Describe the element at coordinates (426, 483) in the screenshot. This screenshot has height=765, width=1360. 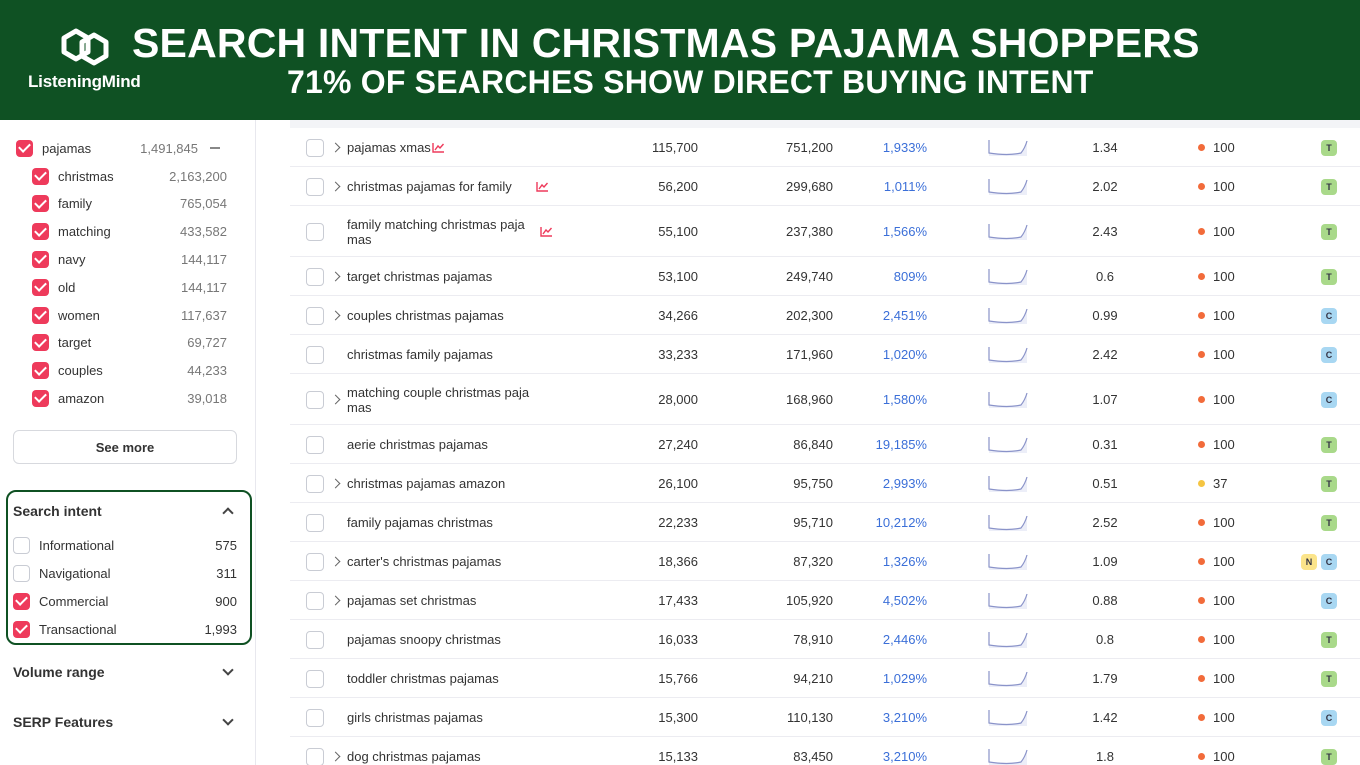
I see `keyword-text: christmas pajamas amazon` at that location.